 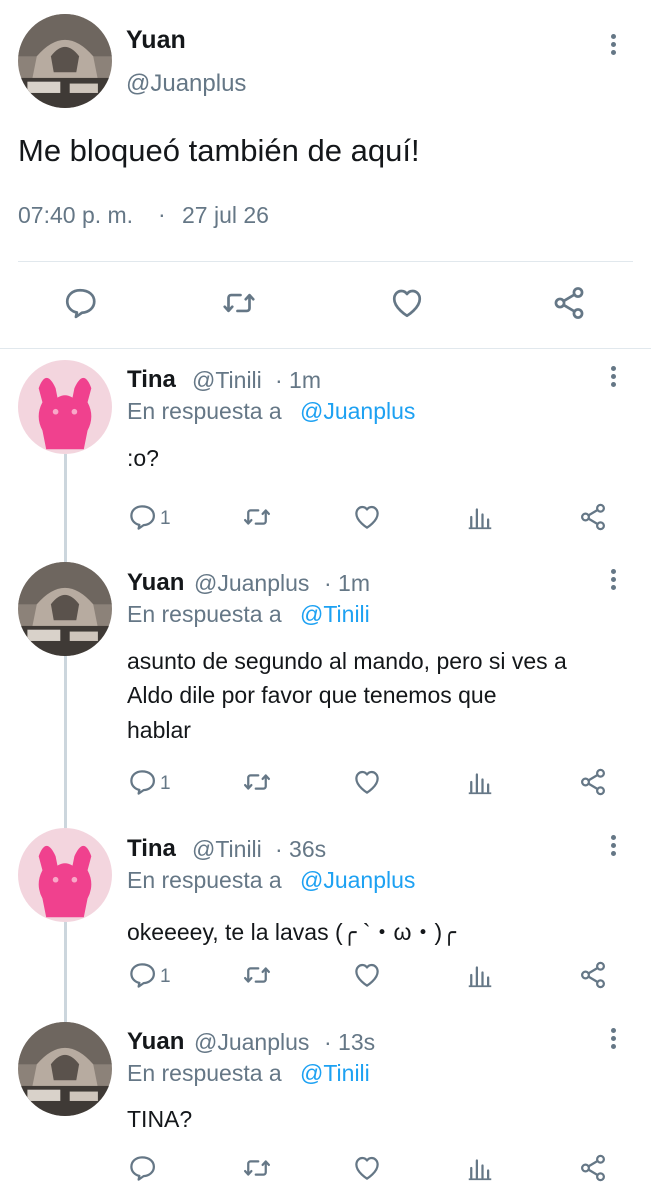 What do you see at coordinates (156, 40) in the screenshot?
I see `author-name: Yuan` at bounding box center [156, 40].